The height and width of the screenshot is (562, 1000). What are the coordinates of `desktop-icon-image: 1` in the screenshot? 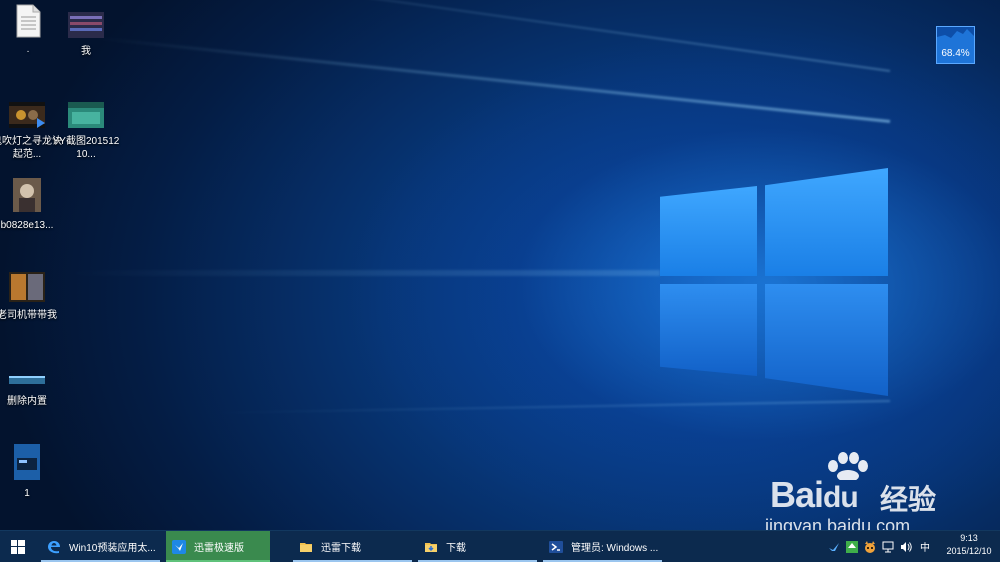 It's located at (31, 472).